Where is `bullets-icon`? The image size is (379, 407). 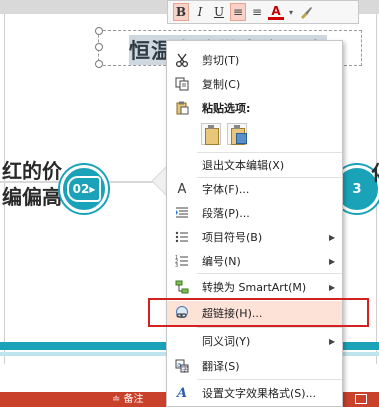 bullets-icon is located at coordinates (182, 237).